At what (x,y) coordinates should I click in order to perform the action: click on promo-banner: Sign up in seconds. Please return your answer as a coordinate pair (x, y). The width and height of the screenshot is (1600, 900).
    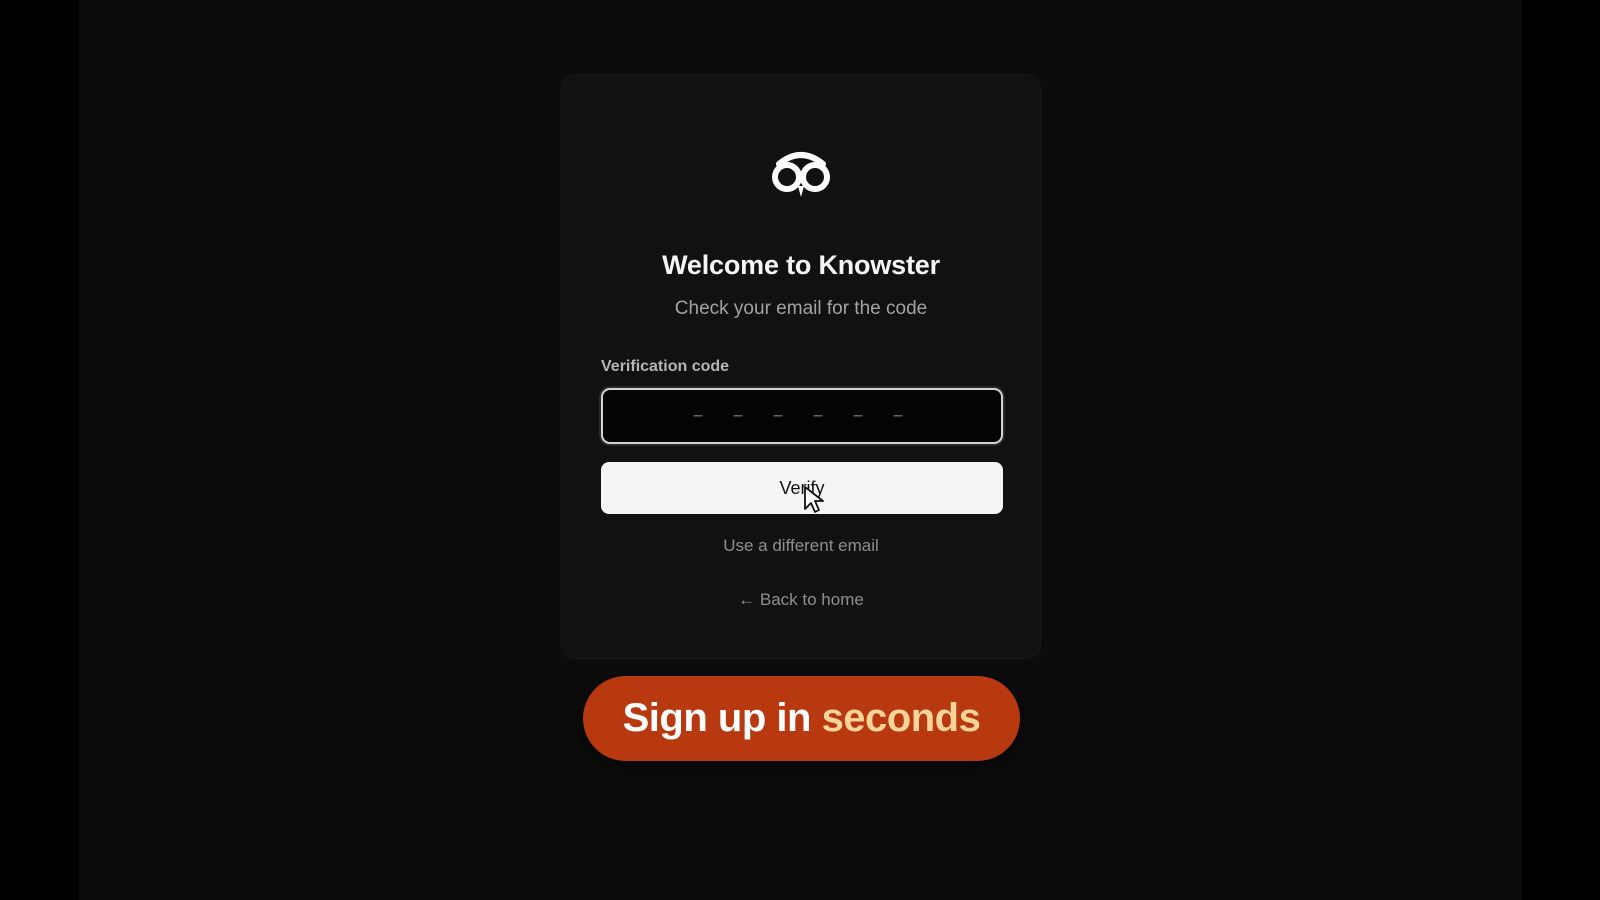
    Looking at the image, I should click on (801, 718).